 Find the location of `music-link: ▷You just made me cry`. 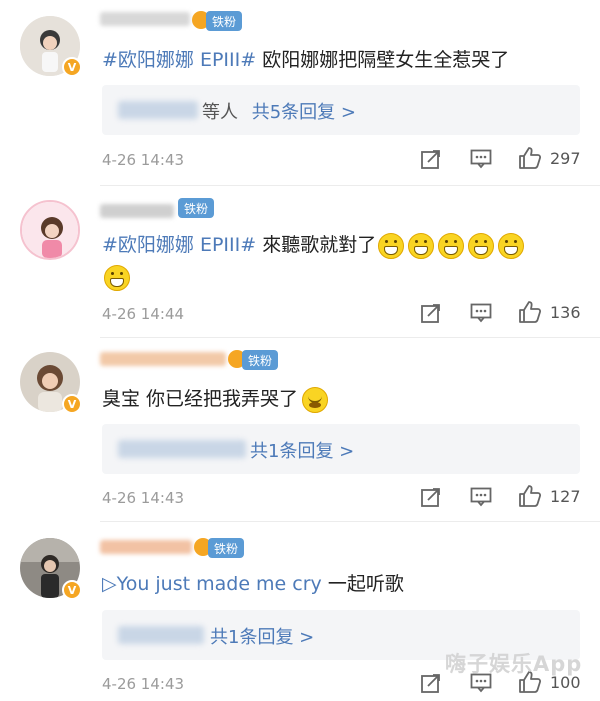

music-link: ▷You just made me cry is located at coordinates (212, 584).